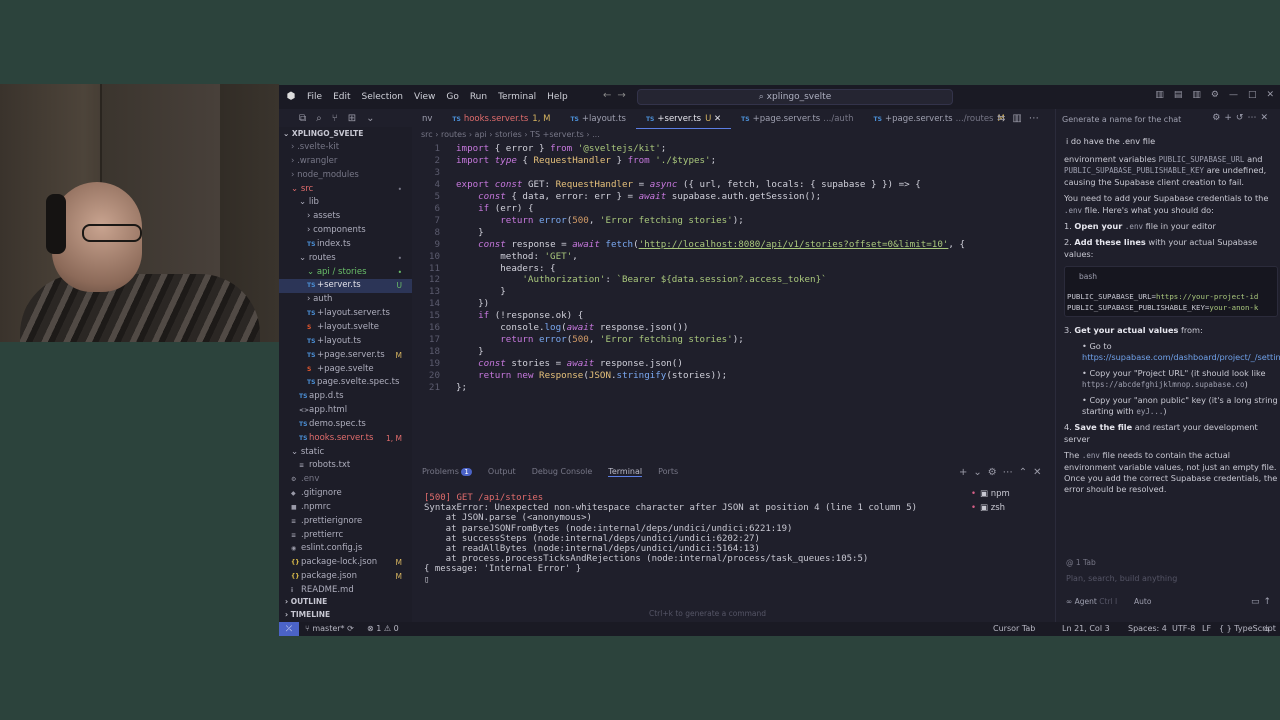 Image resolution: width=1280 pixels, height=720 pixels. I want to click on editor-tab: TS hooks.server.ts 1, M, so click(501, 119).